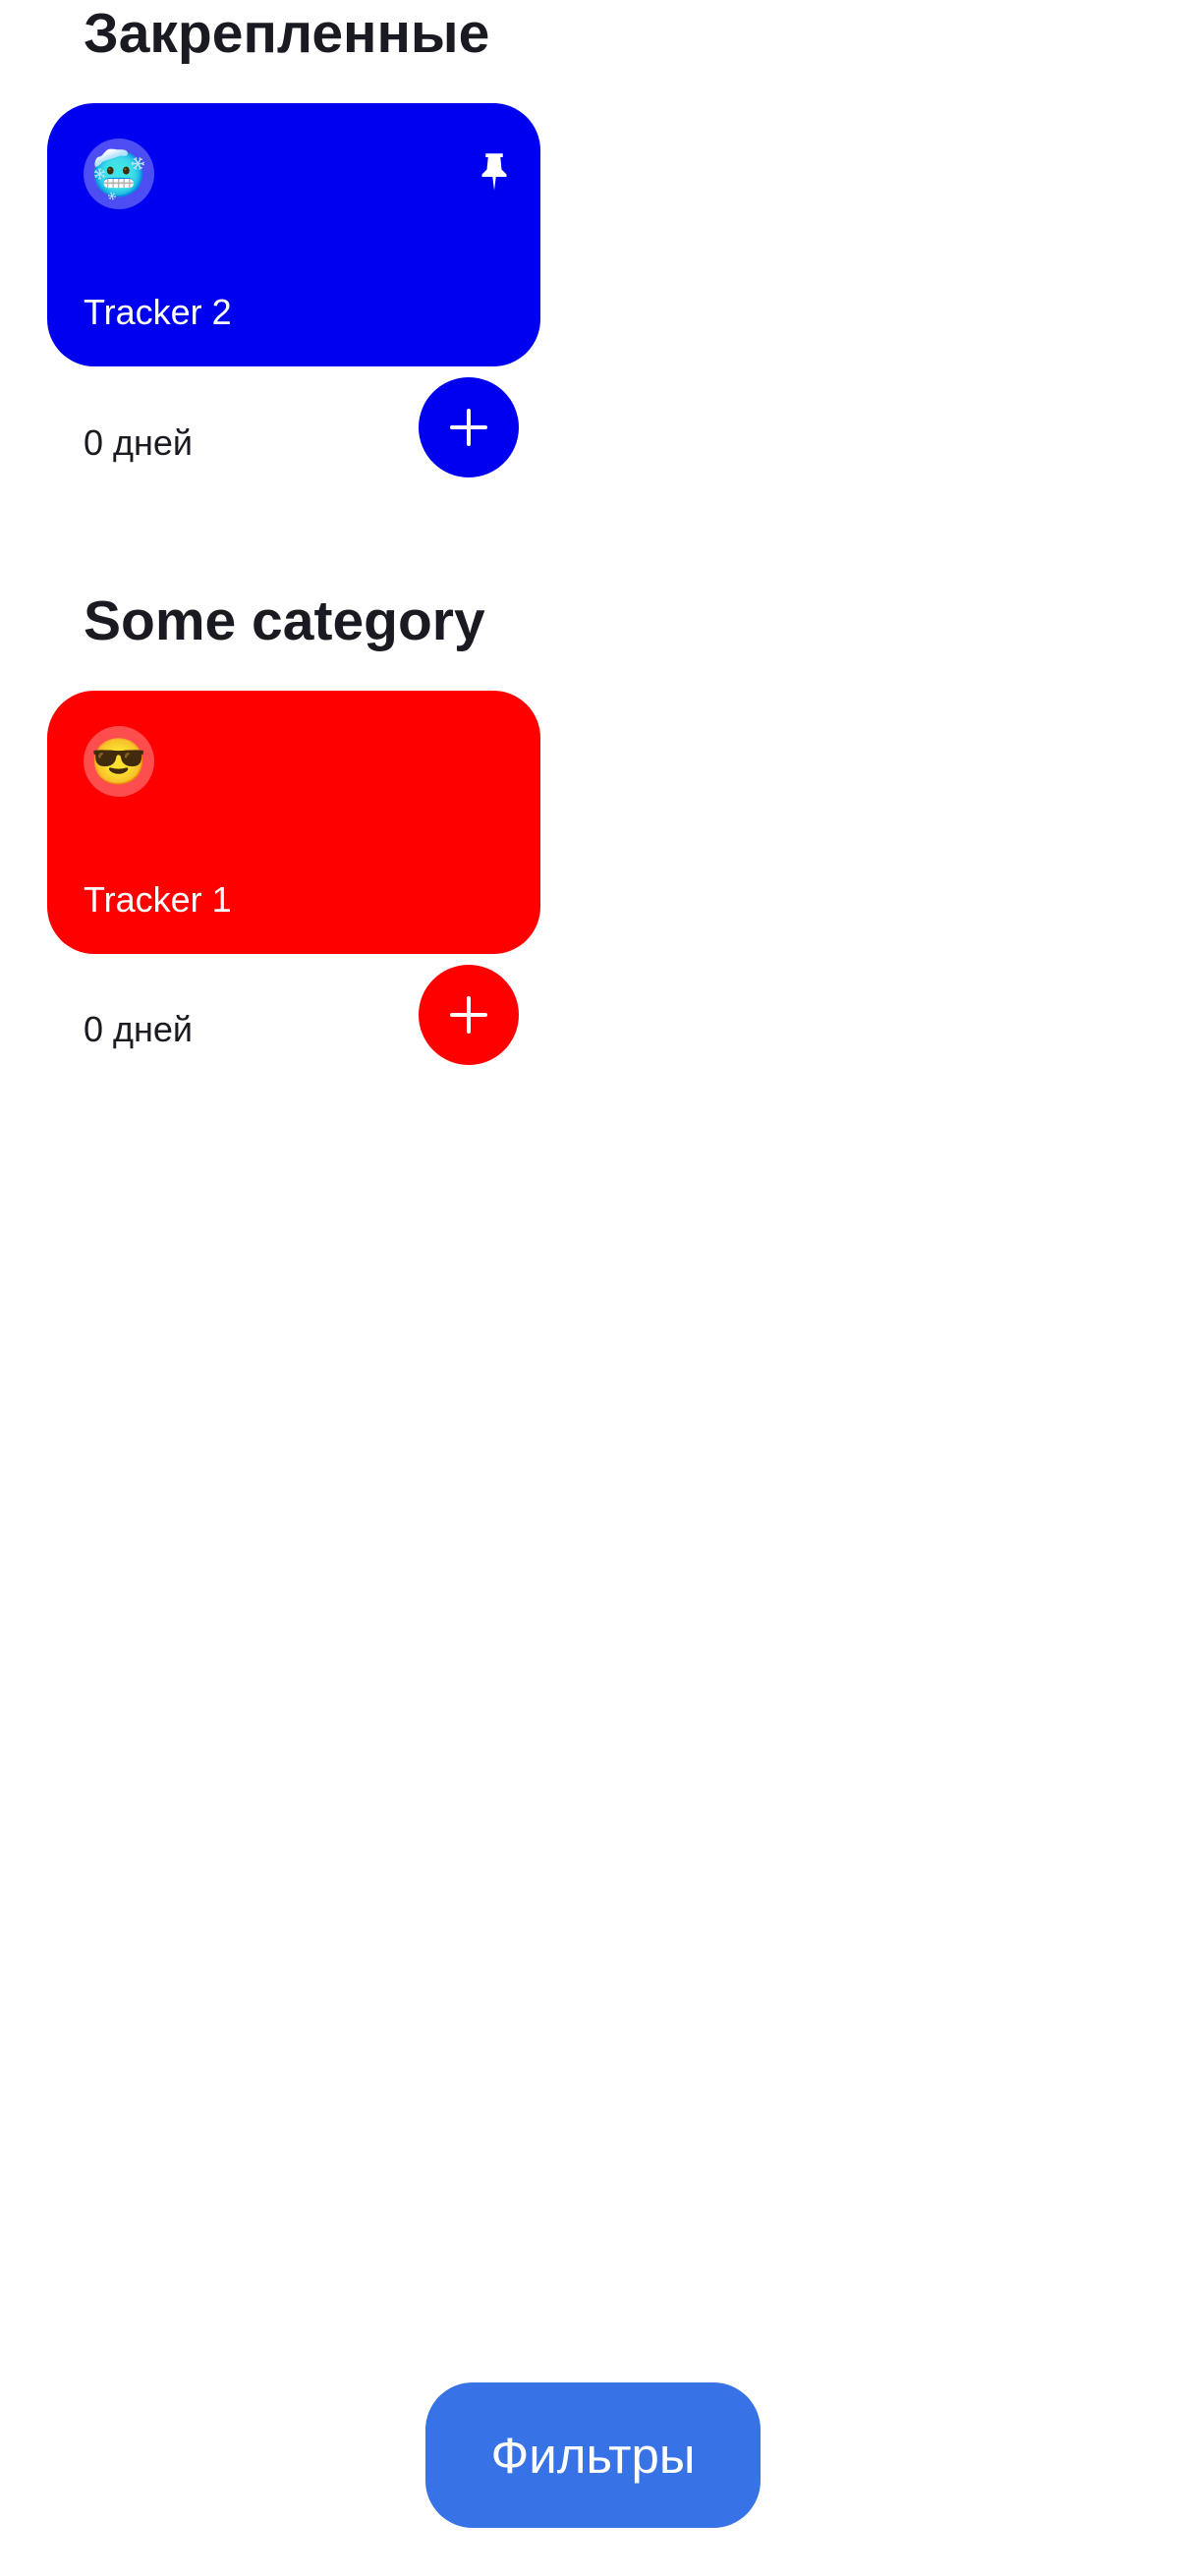  What do you see at coordinates (287, 33) in the screenshot?
I see `section-title-pinned: Закрепленные` at bounding box center [287, 33].